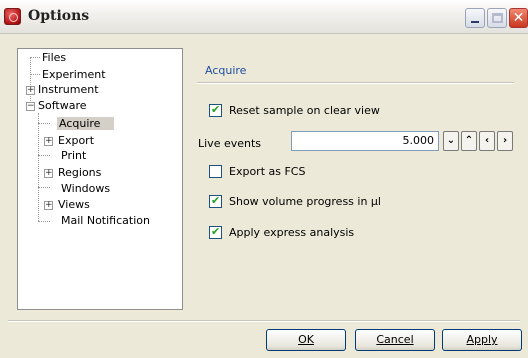 The height and width of the screenshot is (358, 528). What do you see at coordinates (215, 171) in the screenshot?
I see `export-fcs-checkbox` at bounding box center [215, 171].